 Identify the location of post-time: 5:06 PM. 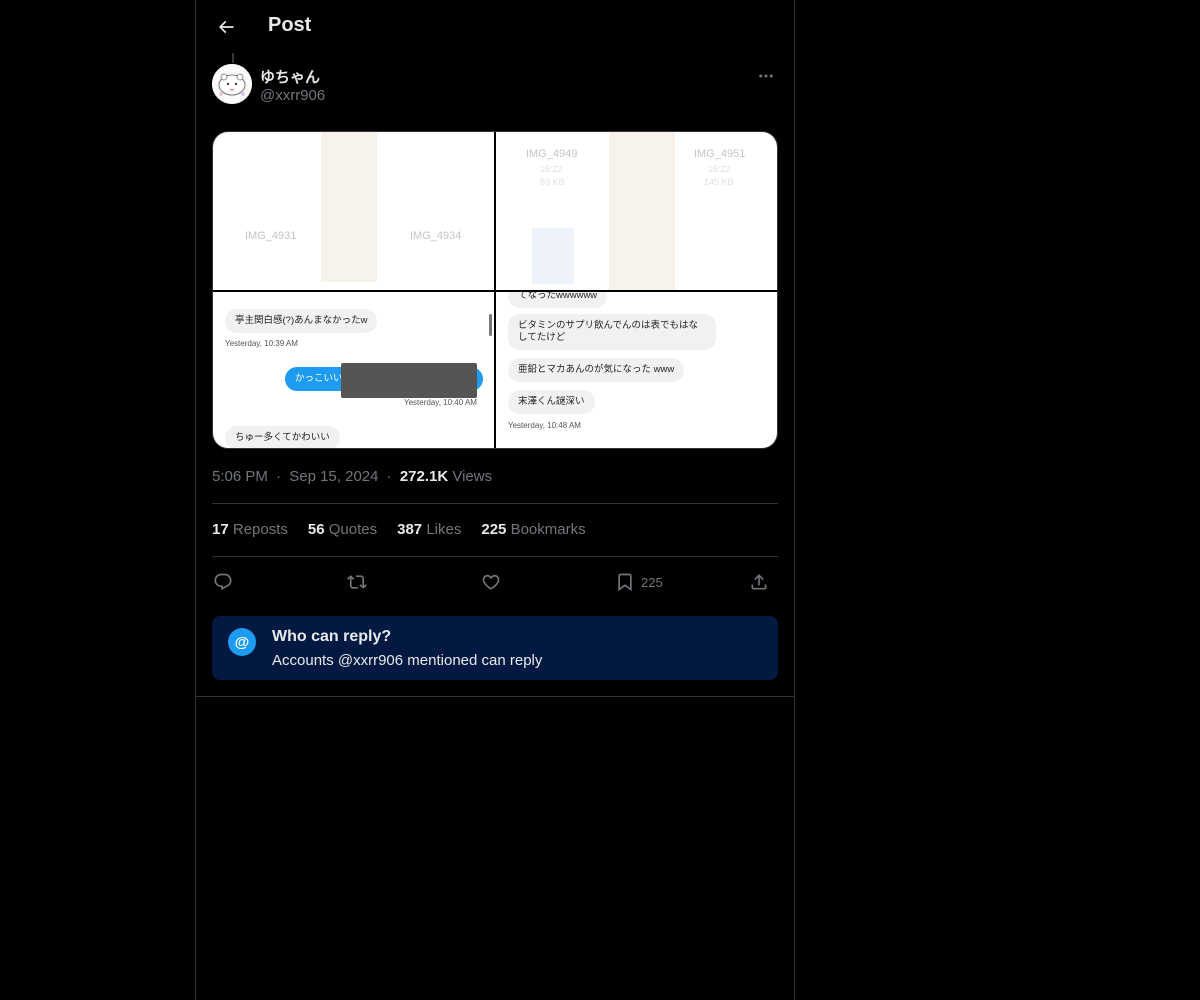
(240, 476).